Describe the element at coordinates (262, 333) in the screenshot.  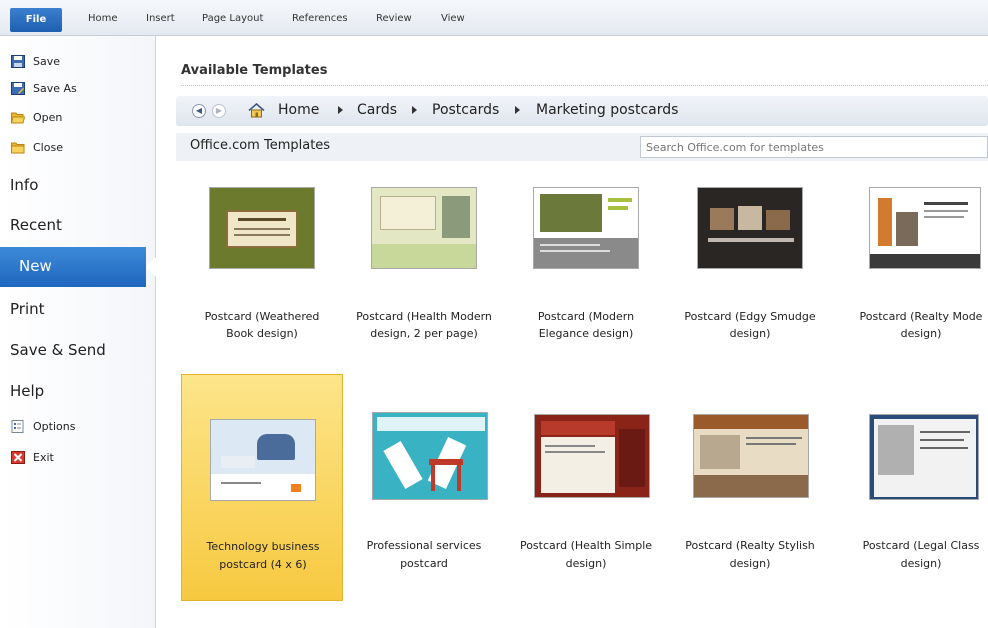
I see `template-label: Book design)` at that location.